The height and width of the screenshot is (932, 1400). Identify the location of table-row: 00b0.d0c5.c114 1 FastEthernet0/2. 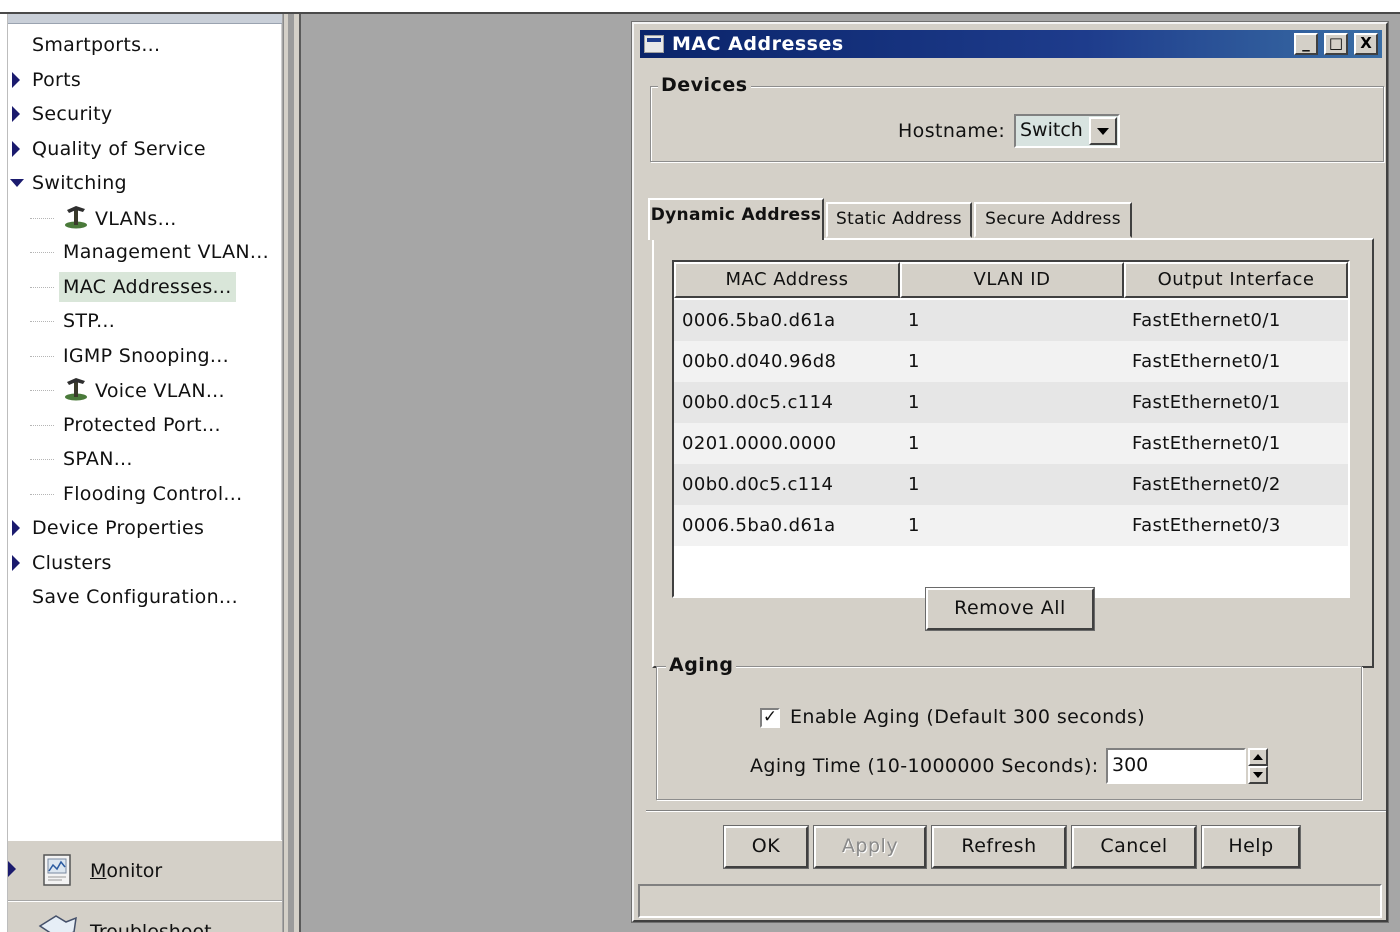
(1011, 484).